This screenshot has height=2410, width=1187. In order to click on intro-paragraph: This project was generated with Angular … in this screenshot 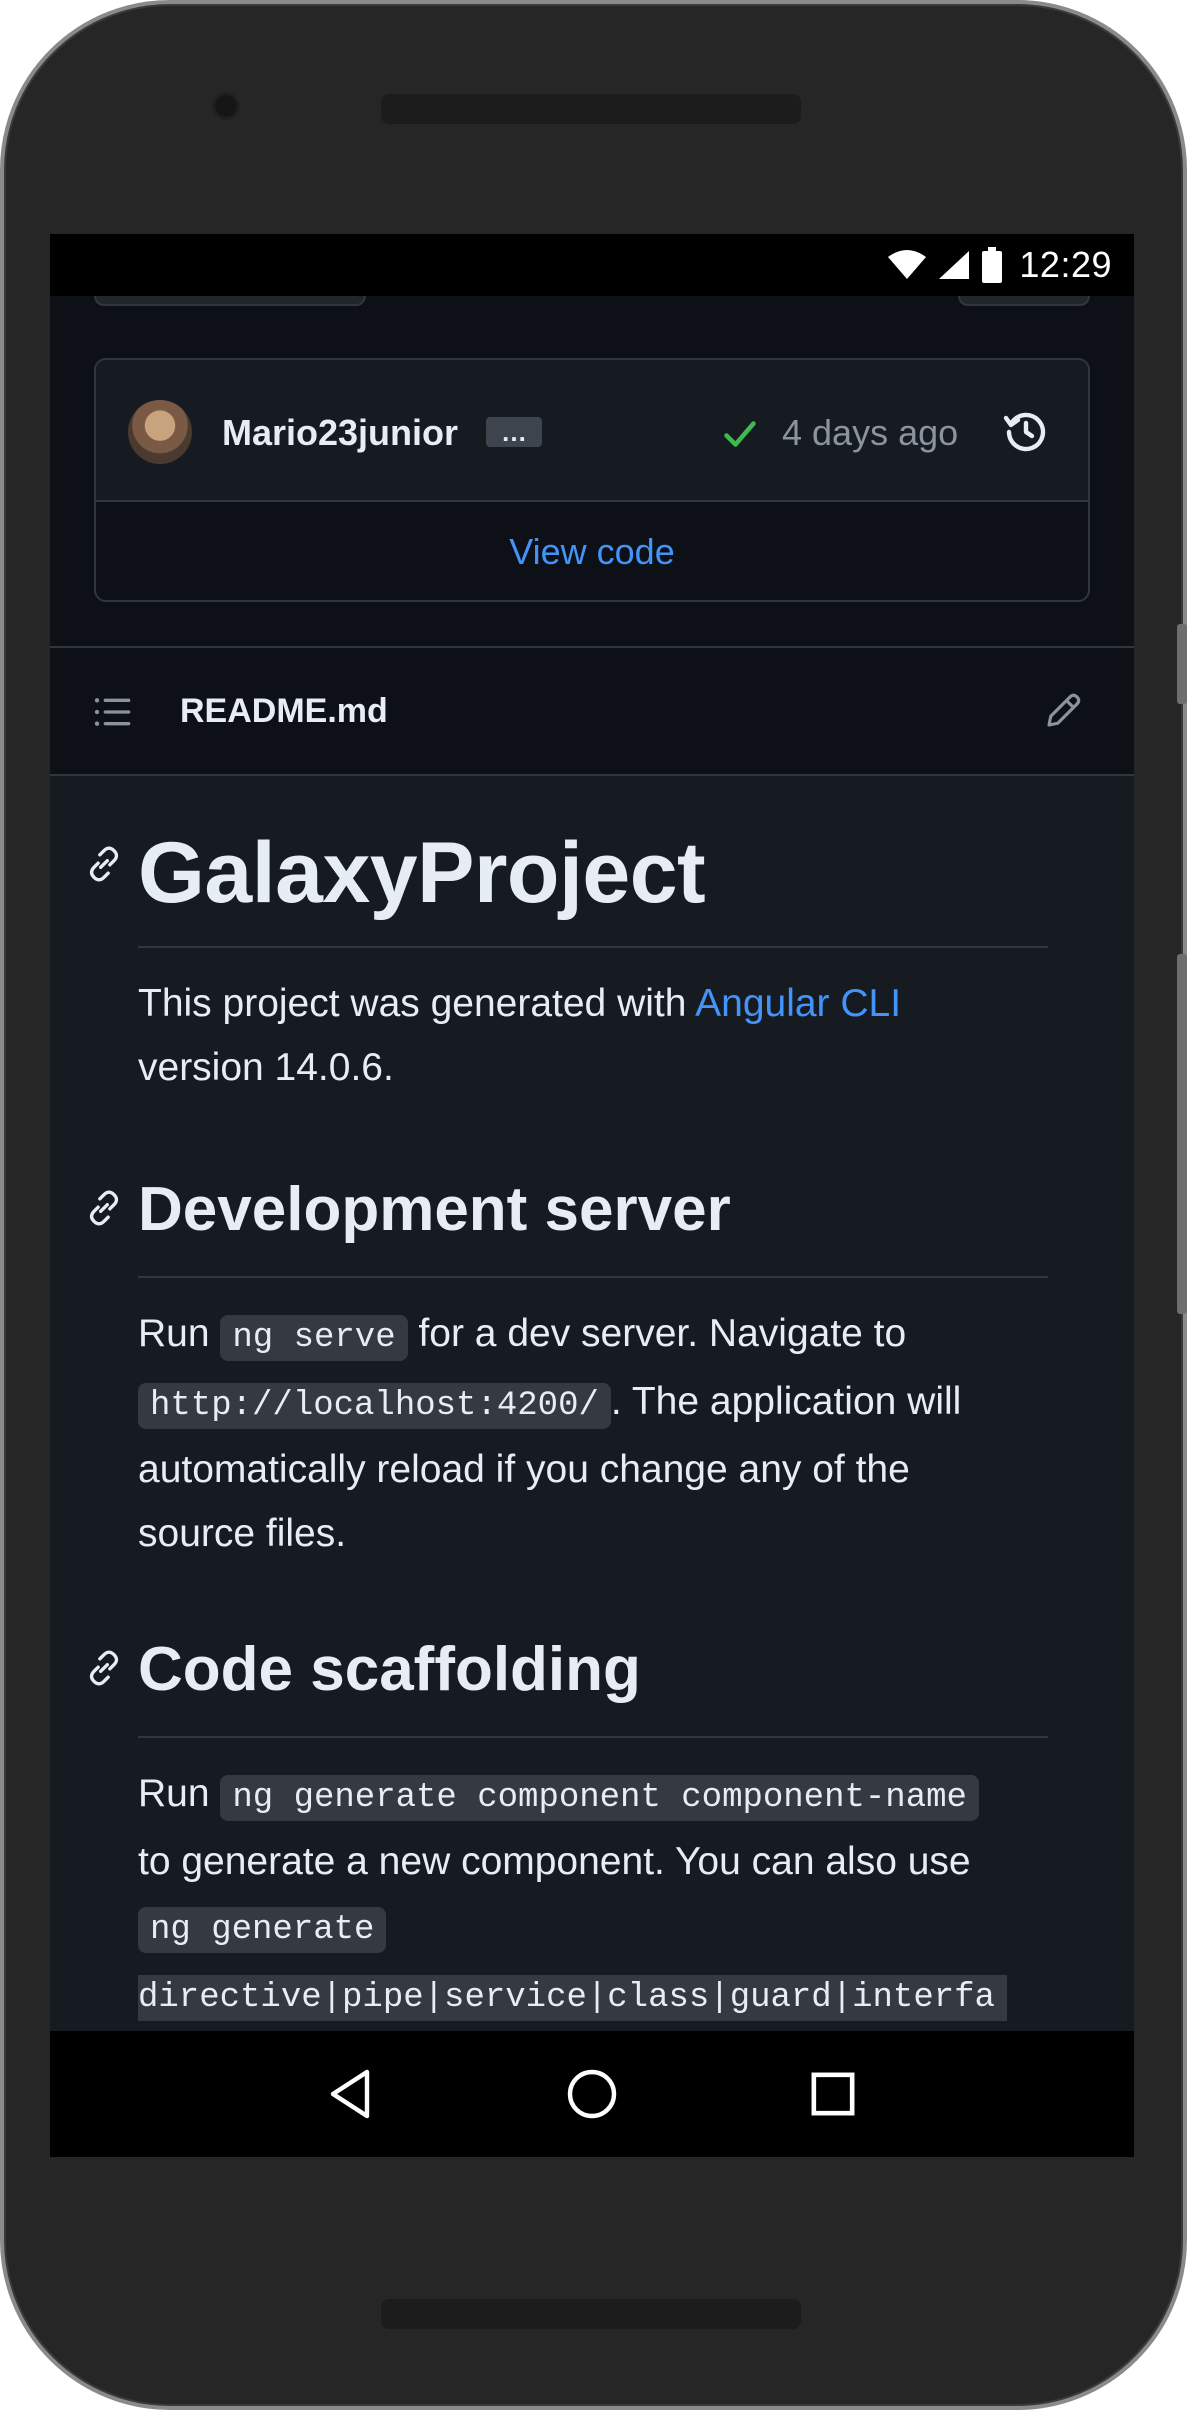, I will do `click(593, 1036)`.